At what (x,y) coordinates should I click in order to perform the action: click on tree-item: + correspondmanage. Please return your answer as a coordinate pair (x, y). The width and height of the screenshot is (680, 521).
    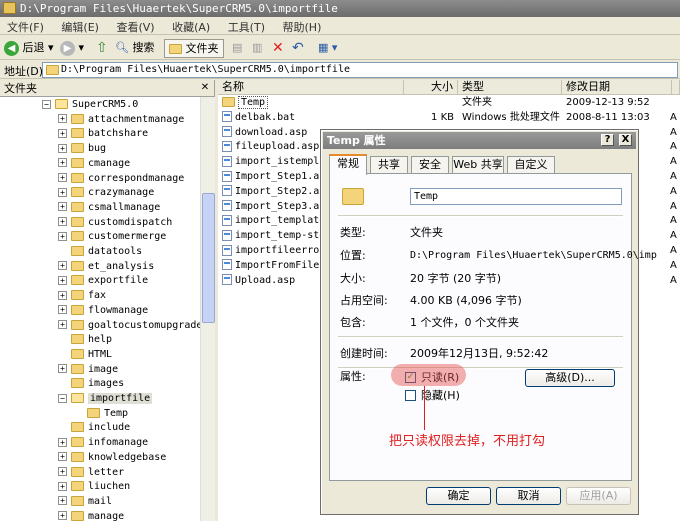
    Looking at the image, I should click on (121, 179).